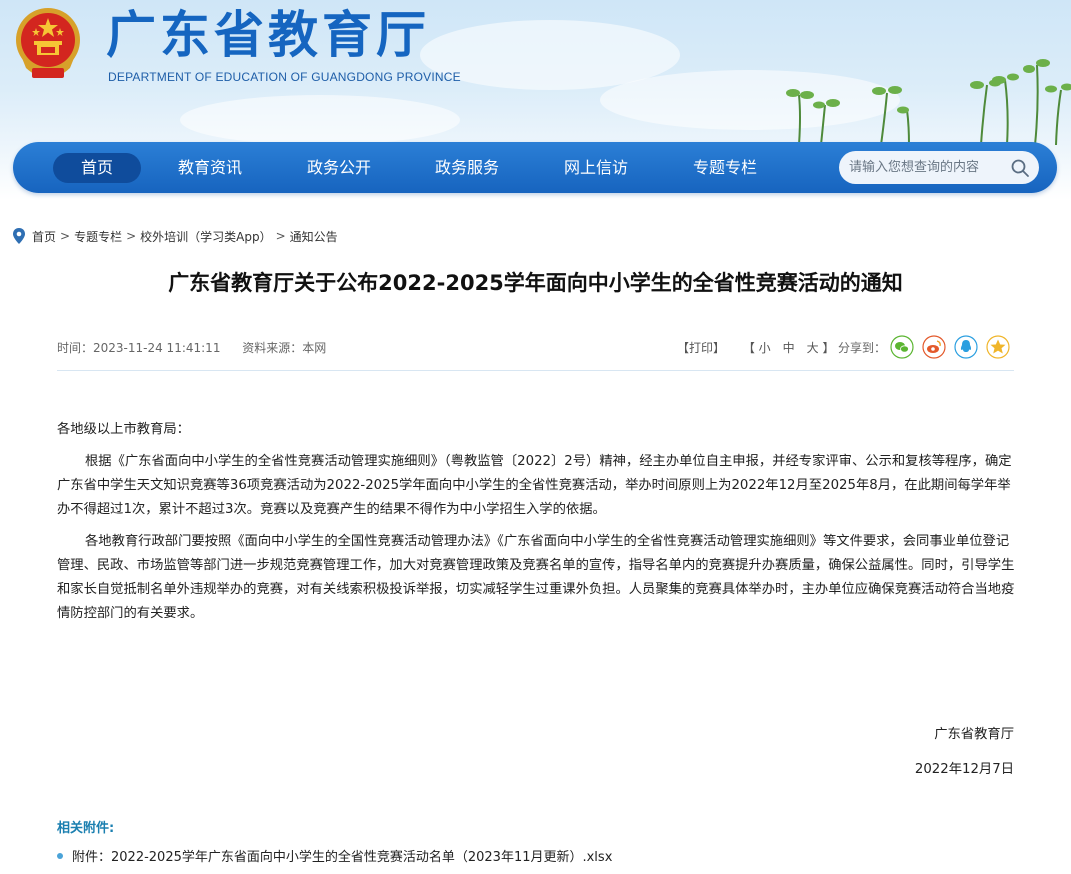 Image resolution: width=1071 pixels, height=874 pixels. I want to click on breadcrumb: 首页 > 专题专栏 > 校外培训（学习类App） > 通知公告, so click(175, 236).